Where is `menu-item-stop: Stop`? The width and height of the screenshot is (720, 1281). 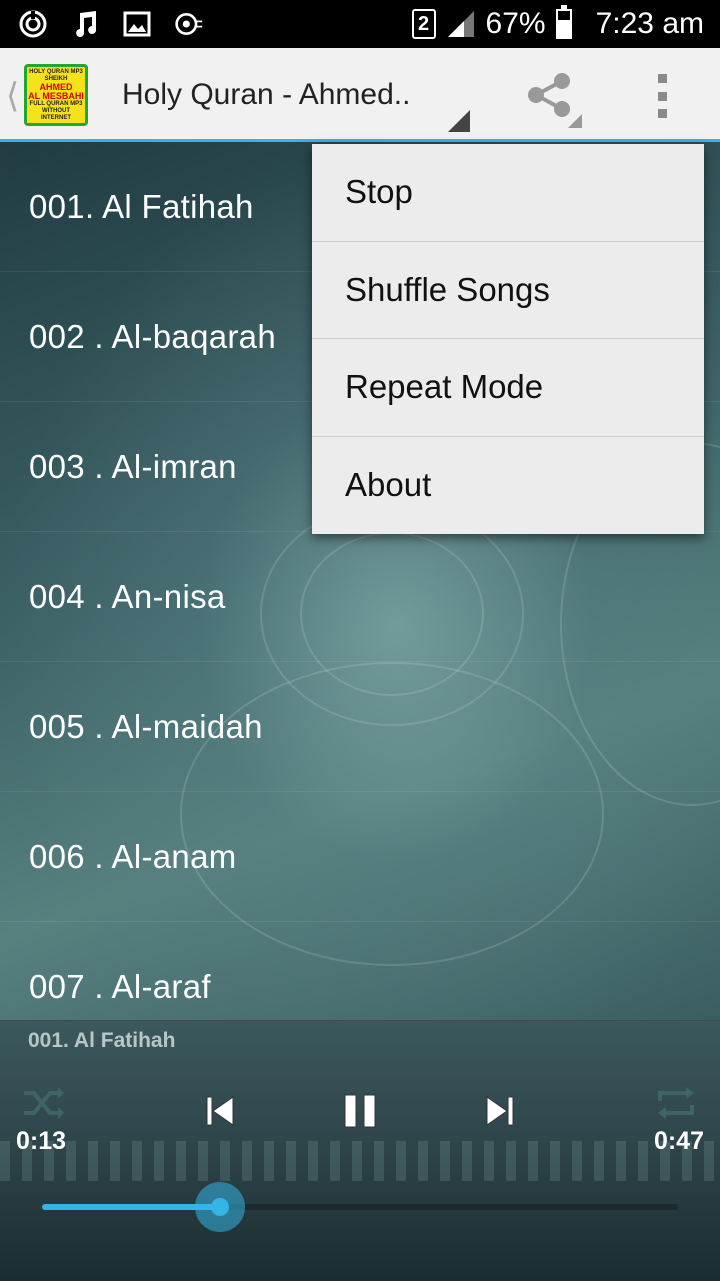 menu-item-stop: Stop is located at coordinates (508, 193).